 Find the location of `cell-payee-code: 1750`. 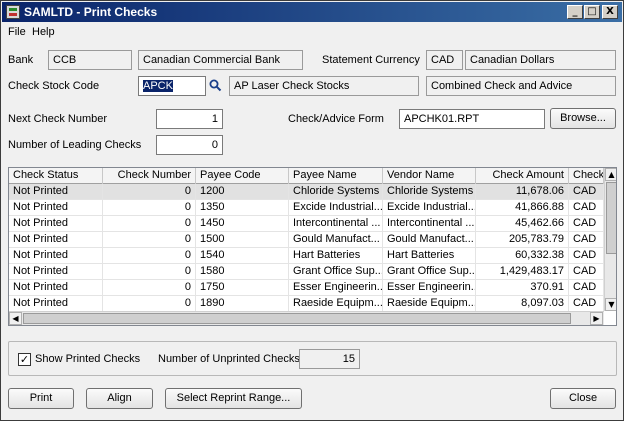

cell-payee-code: 1750 is located at coordinates (242, 288).